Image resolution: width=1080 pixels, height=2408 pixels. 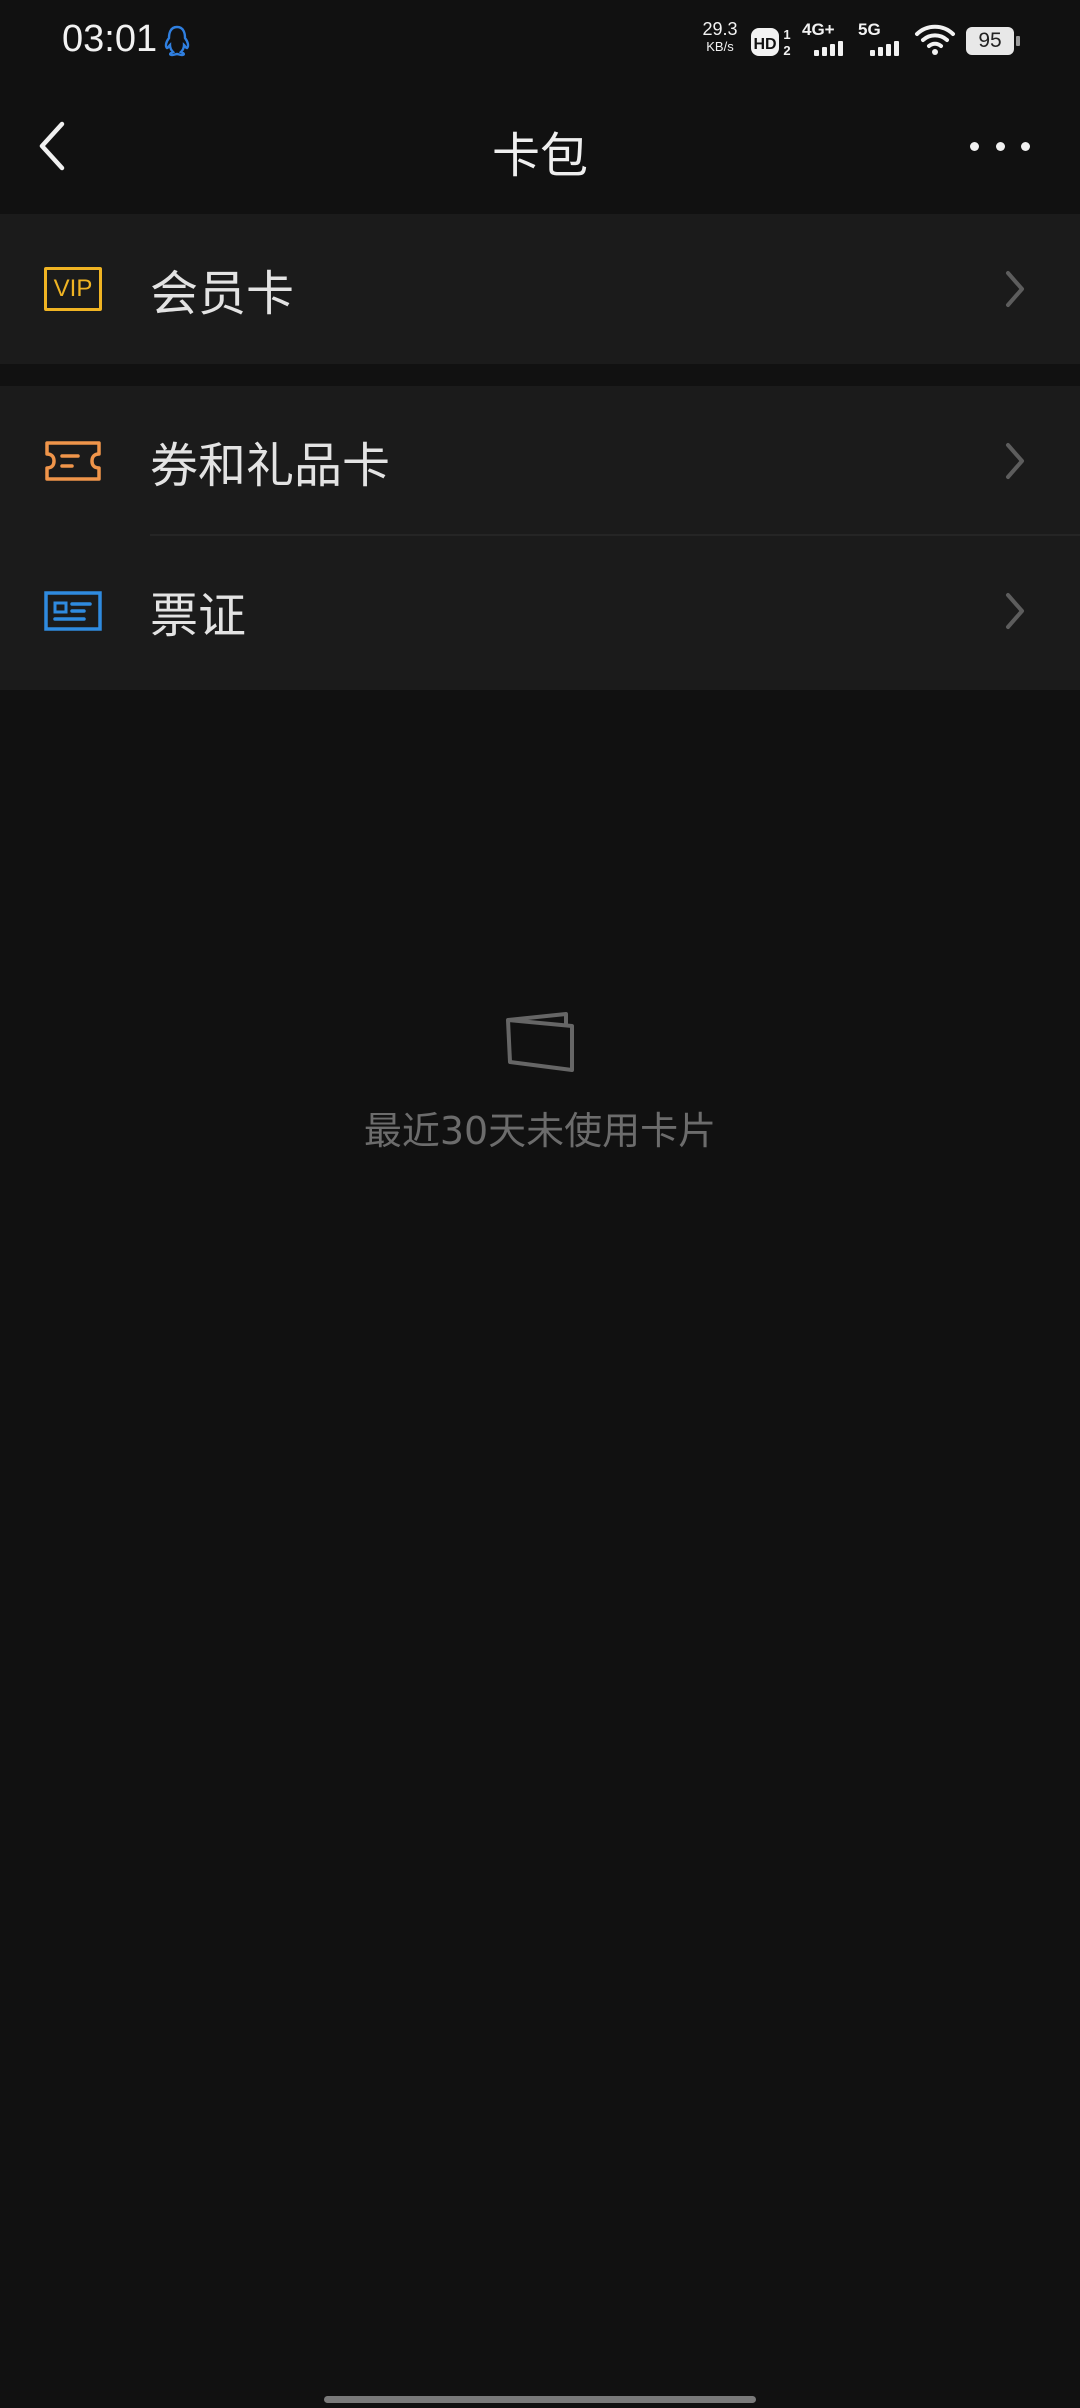 What do you see at coordinates (818, 29) in the screenshot?
I see `sim1-network-label: 4G+` at bounding box center [818, 29].